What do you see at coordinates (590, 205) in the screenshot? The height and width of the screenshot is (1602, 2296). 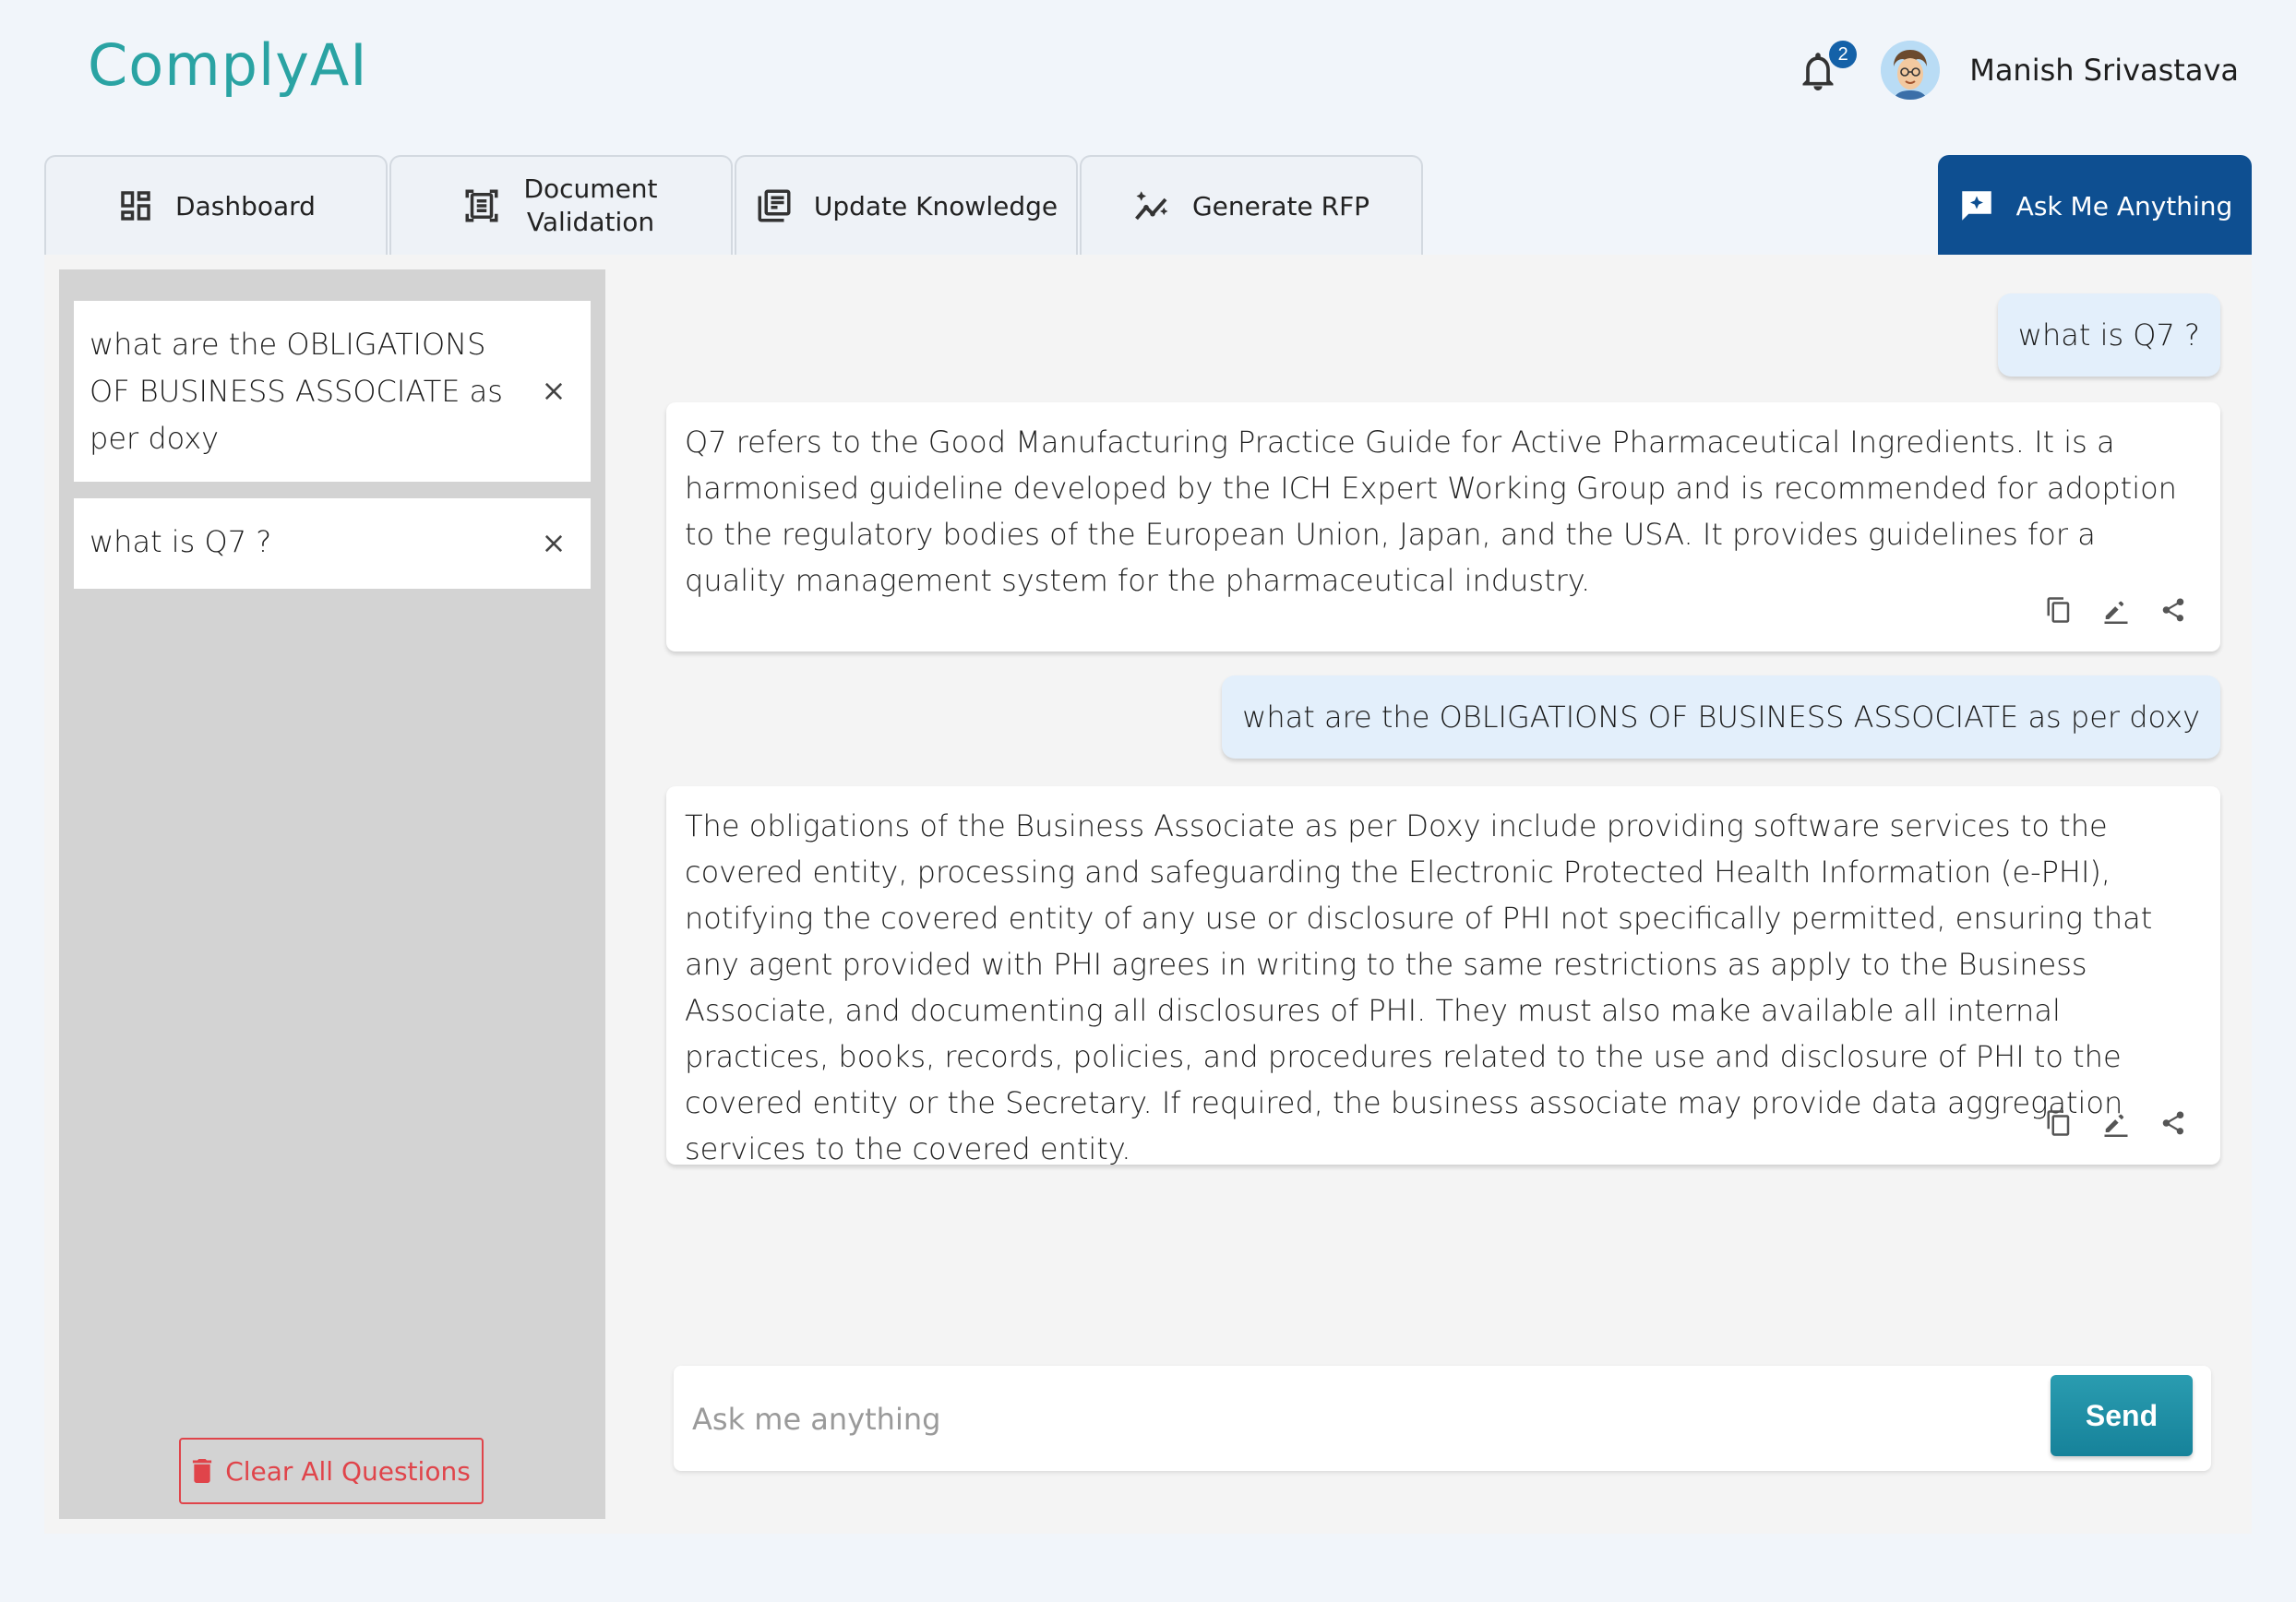 I see `tab-label: Document Validation` at bounding box center [590, 205].